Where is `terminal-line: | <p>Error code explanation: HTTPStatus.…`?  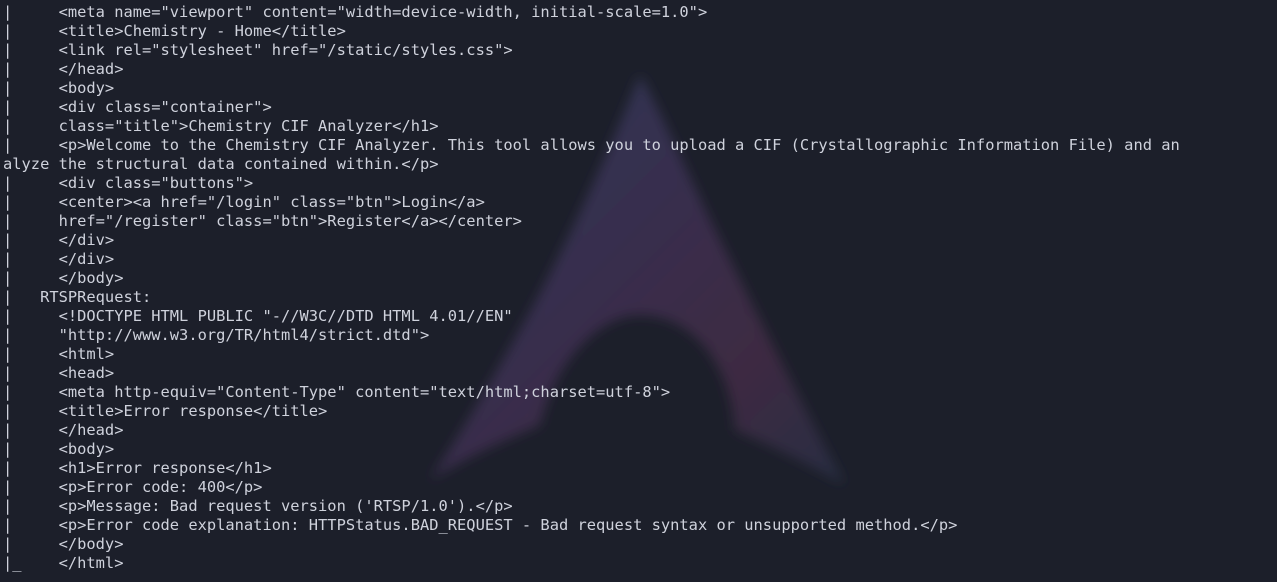 terminal-line: | <p>Error code explanation: HTTPStatus.… is located at coordinates (480, 525).